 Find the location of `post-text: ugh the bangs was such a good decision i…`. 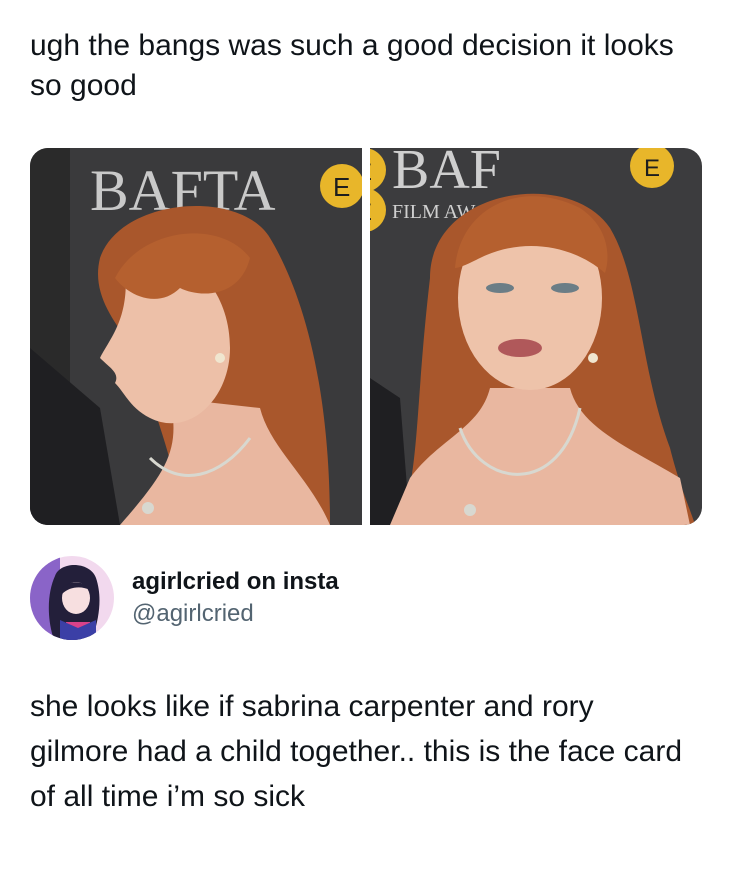

post-text: ugh the bangs was such a good decision i… is located at coordinates (352, 65).